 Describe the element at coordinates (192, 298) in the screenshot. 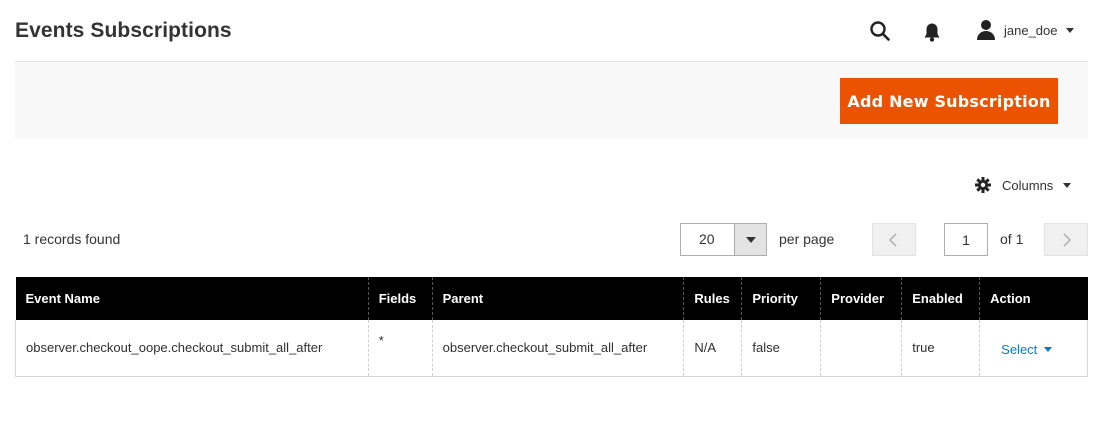

I see `column-header-event-name: Event Name` at that location.